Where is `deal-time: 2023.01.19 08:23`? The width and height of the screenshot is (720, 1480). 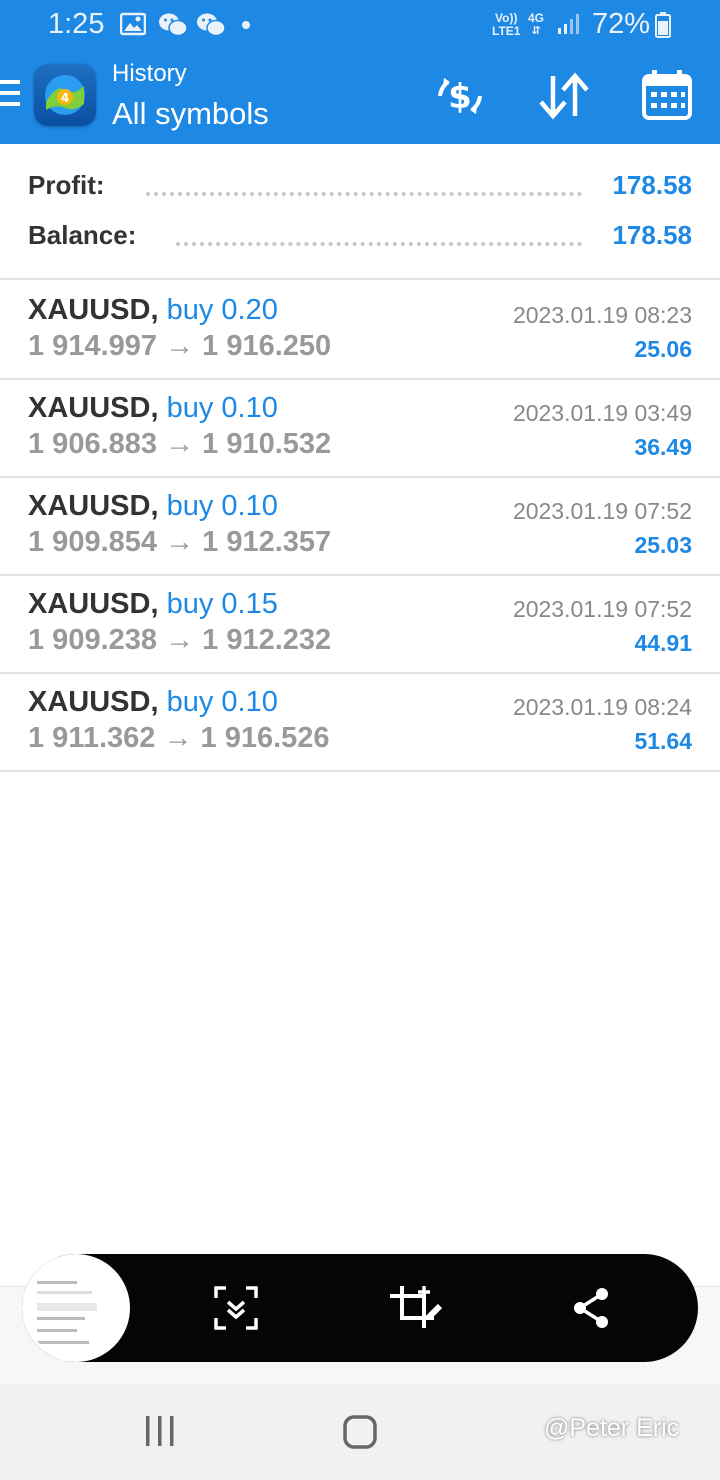 deal-time: 2023.01.19 08:23 is located at coordinates (602, 315).